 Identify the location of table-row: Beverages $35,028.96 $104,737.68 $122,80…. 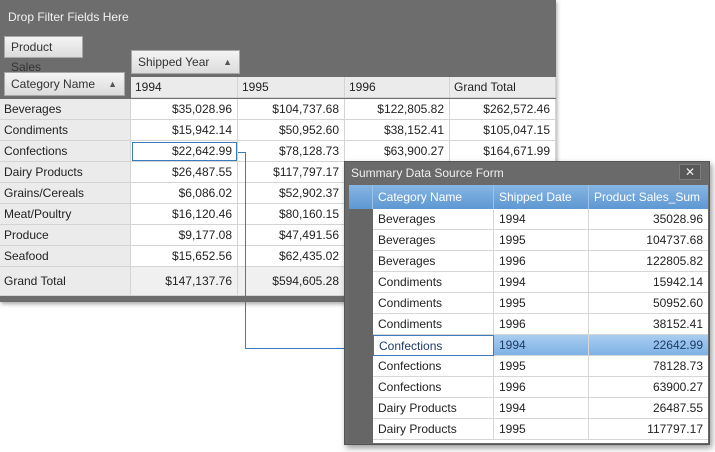
(278, 109).